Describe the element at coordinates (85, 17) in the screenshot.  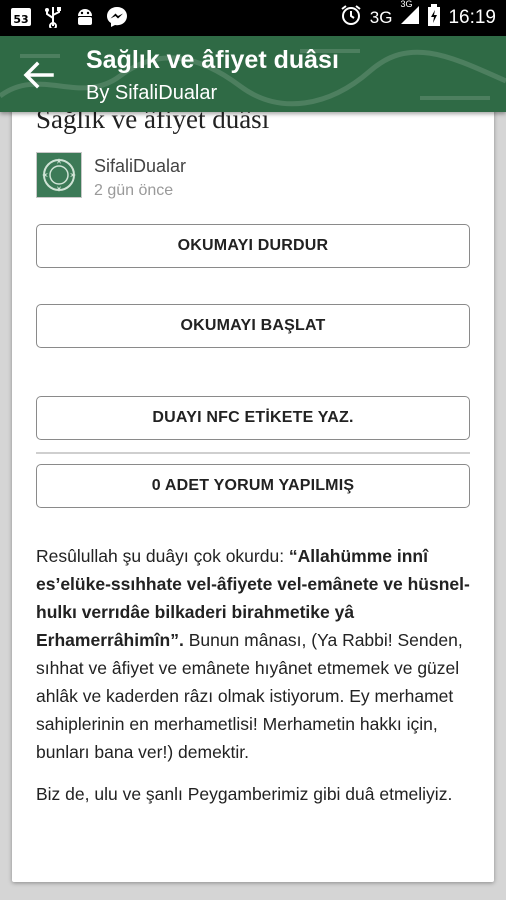
I see `android-debug-icon` at that location.